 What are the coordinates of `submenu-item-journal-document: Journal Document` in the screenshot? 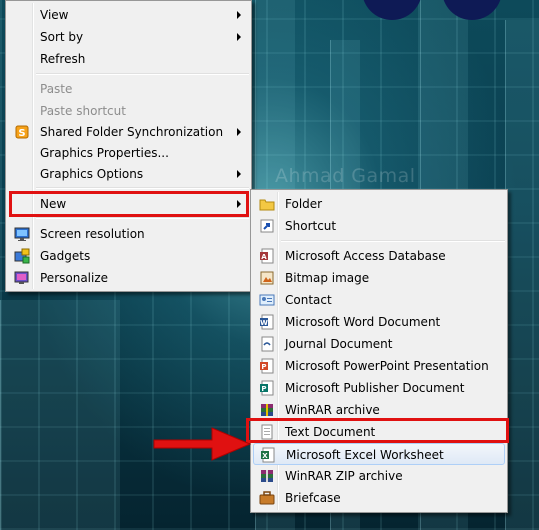 It's located at (379, 344).